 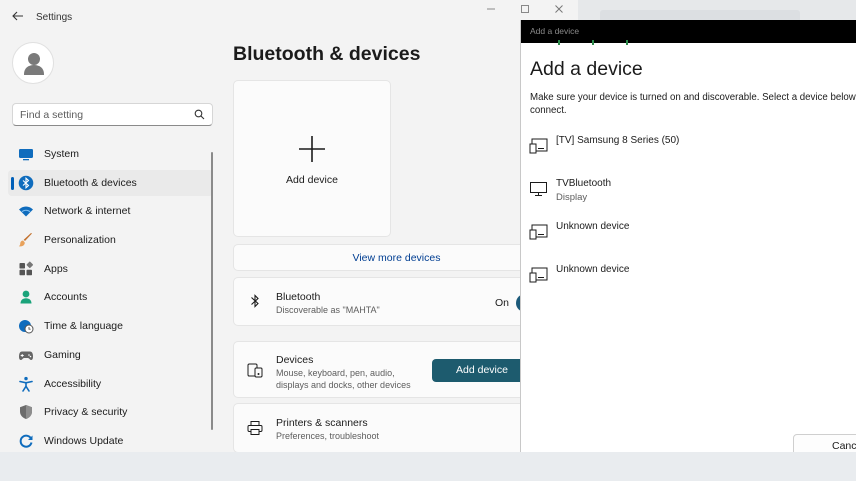 I want to click on bluetooth-row: Bluetooth Discoverable as "MAHTA" On, so click(x=398, y=301).